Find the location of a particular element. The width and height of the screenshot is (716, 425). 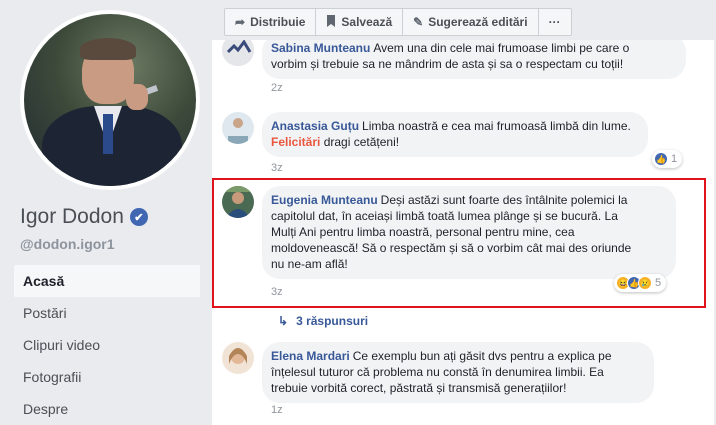

comment-author-link: Anastasia Guțu is located at coordinates (315, 126).